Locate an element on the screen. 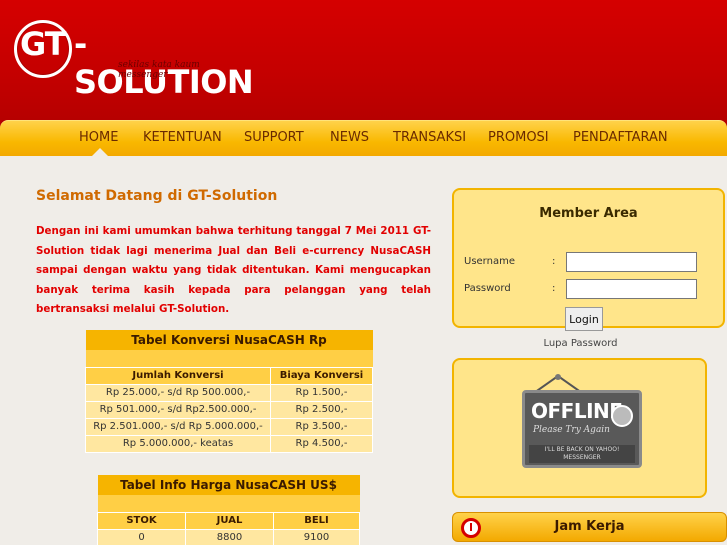 The height and width of the screenshot is (545, 727). jam-kerja-bar: Jam Kerja is located at coordinates (589, 527).